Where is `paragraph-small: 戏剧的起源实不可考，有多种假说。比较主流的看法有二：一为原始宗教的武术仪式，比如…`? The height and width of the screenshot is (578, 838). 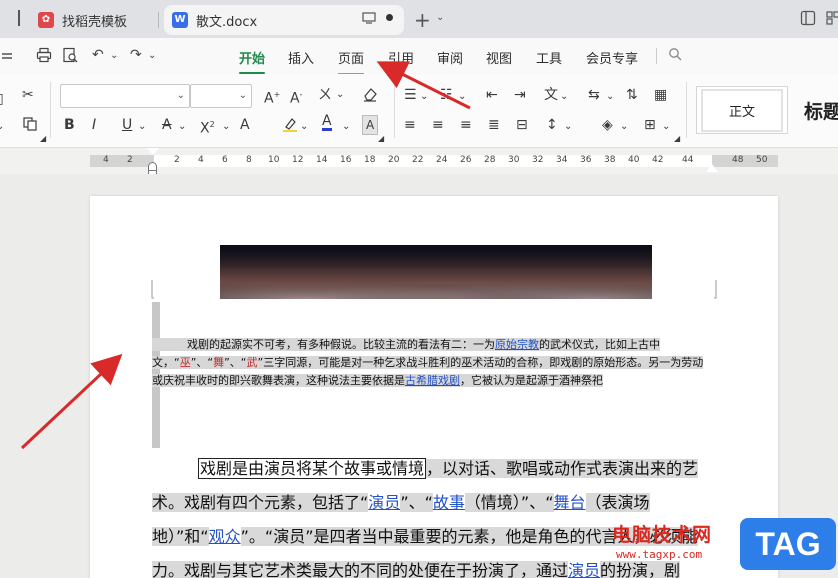
paragraph-small: 戏剧的起源实不可考，有多种假说。比较主流的看法有二：一为原始宗教的武术仪式，比如… is located at coordinates (433, 363).